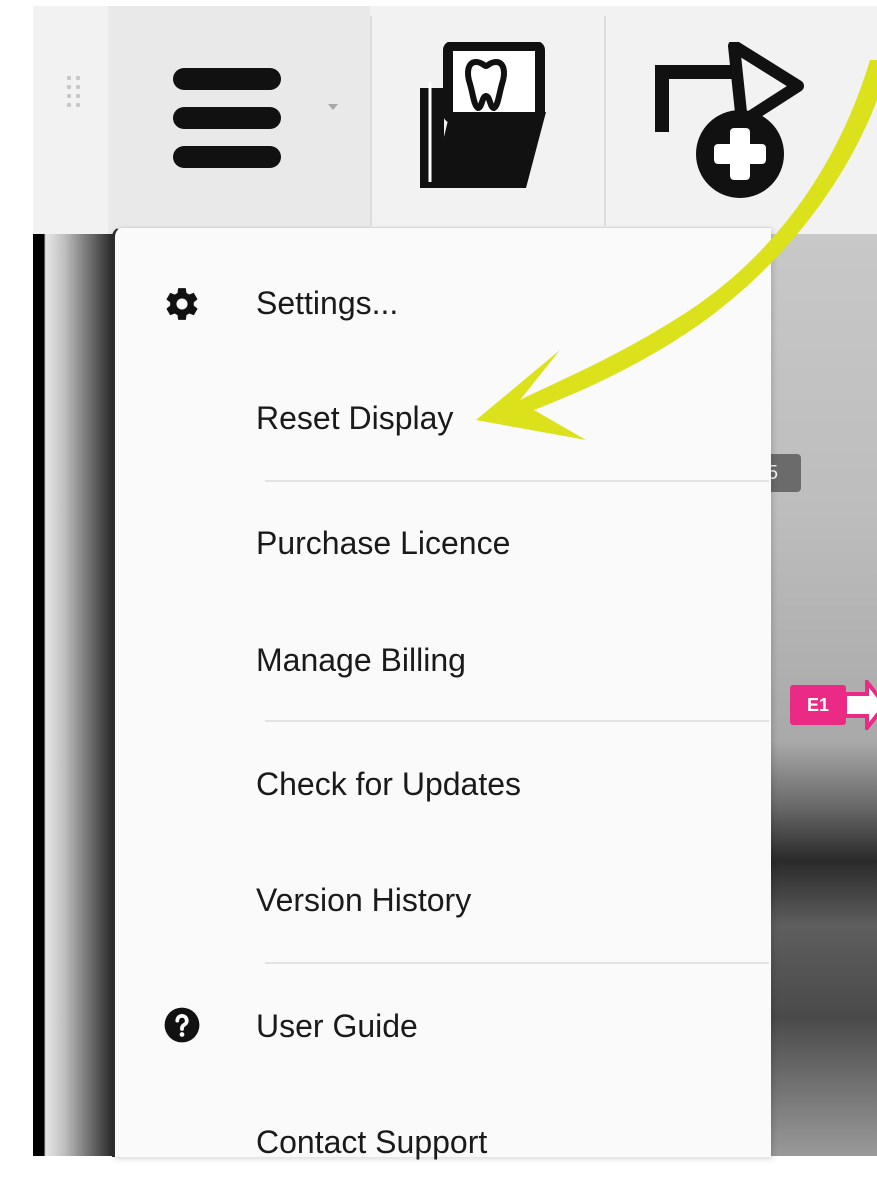 The image size is (877, 1192). I want to click on chevron-down-icon, so click(333, 107).